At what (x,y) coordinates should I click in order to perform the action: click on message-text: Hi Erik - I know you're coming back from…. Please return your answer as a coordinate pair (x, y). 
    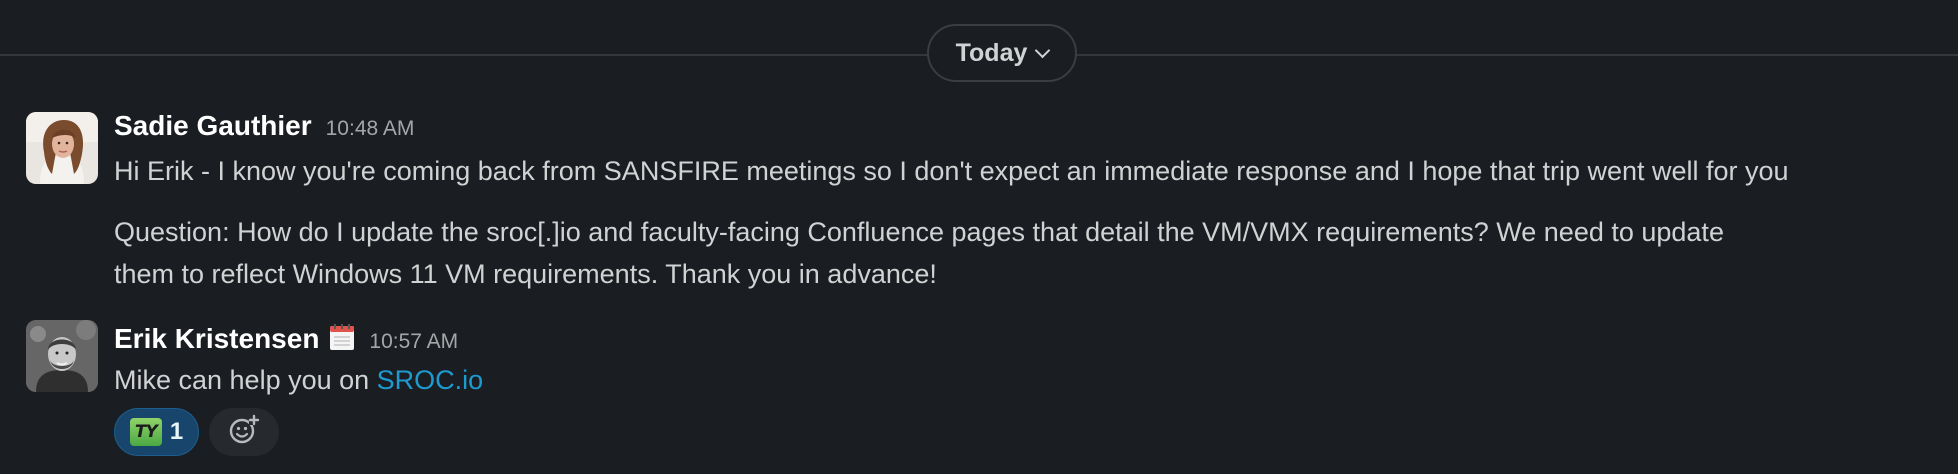
    Looking at the image, I should click on (951, 171).